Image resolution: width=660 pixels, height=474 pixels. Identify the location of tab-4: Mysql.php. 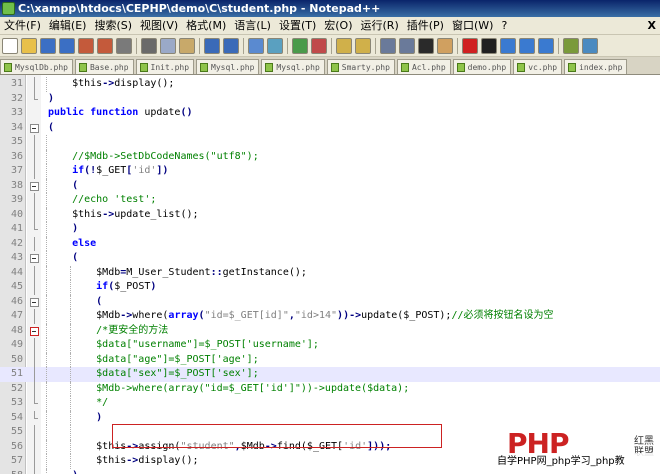
(293, 66).